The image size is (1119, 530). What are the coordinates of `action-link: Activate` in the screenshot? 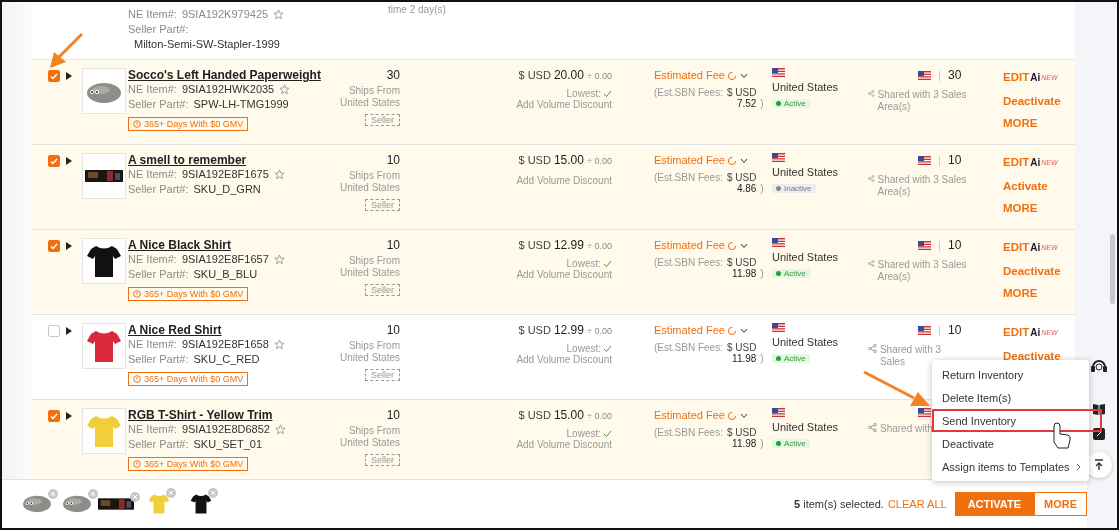 It's located at (1025, 186).